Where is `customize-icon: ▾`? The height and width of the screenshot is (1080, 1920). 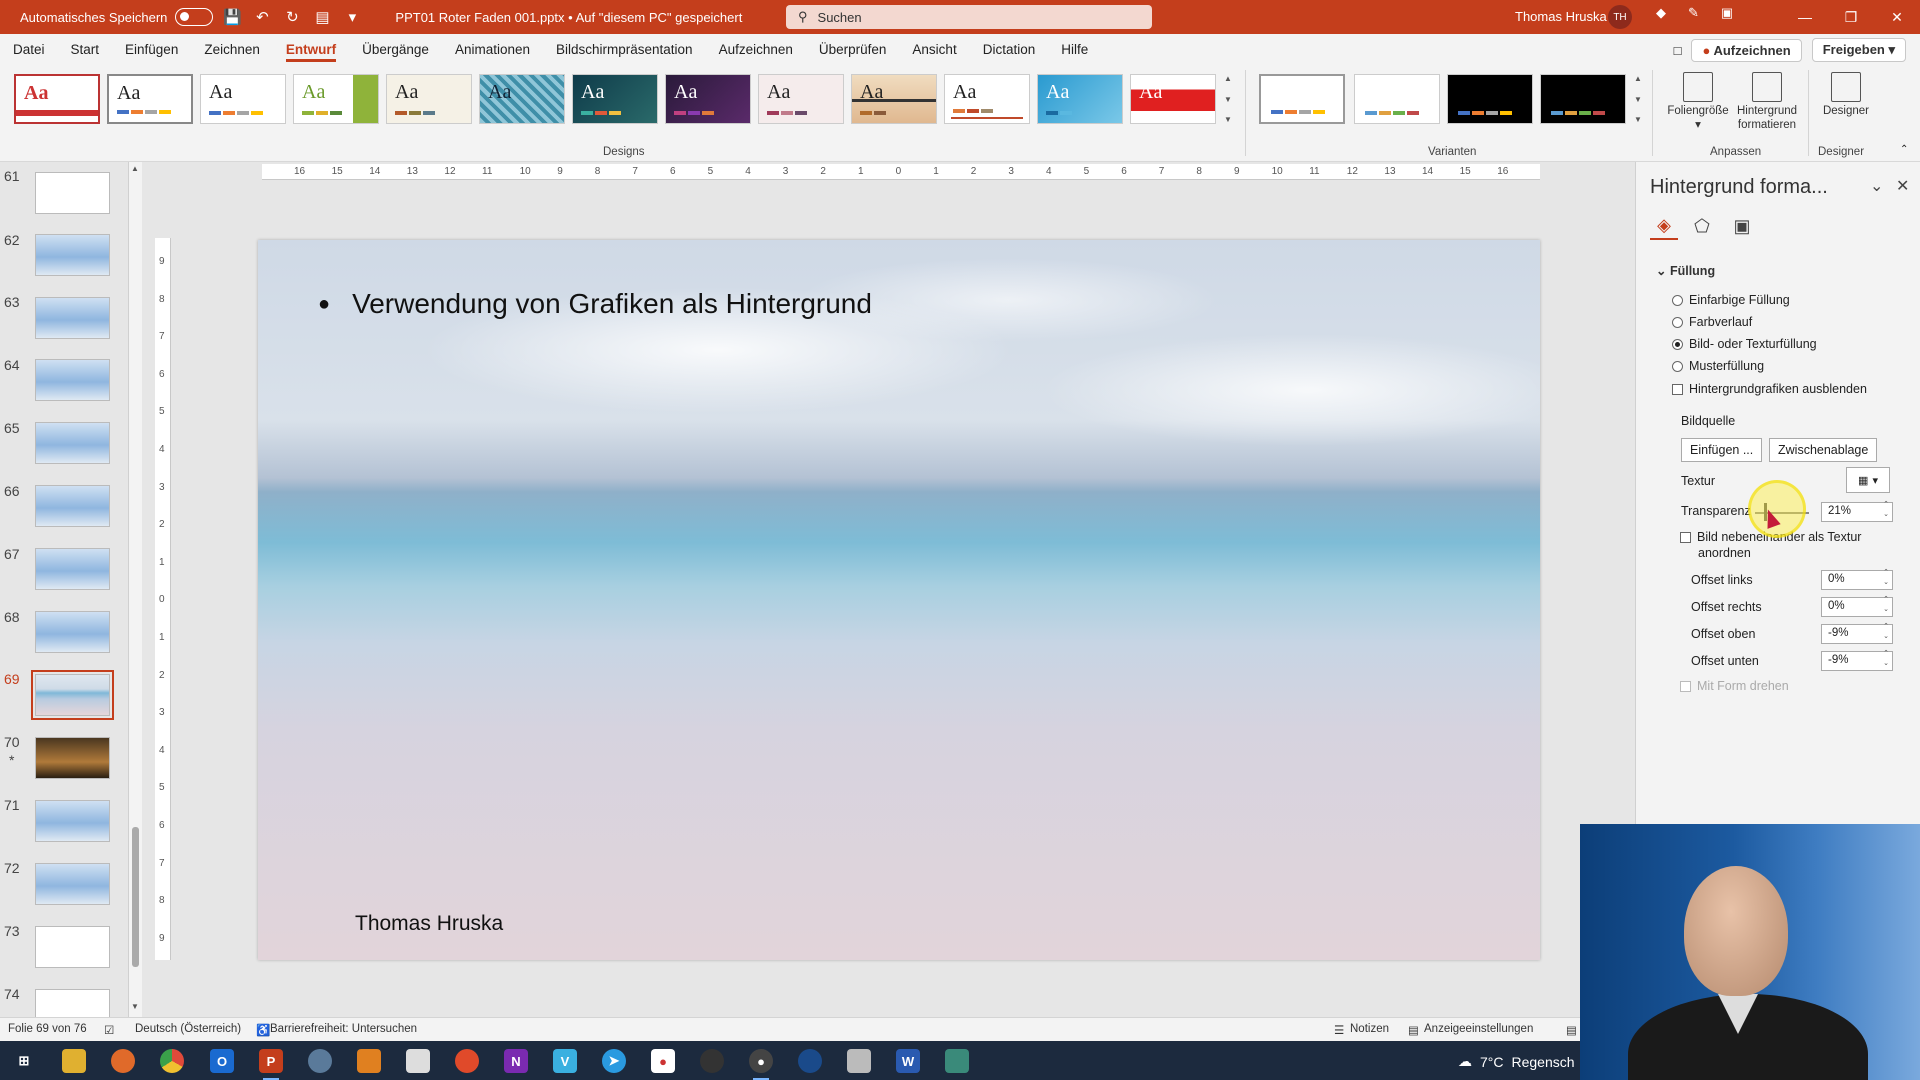
customize-icon: ▾ is located at coordinates (352, 17).